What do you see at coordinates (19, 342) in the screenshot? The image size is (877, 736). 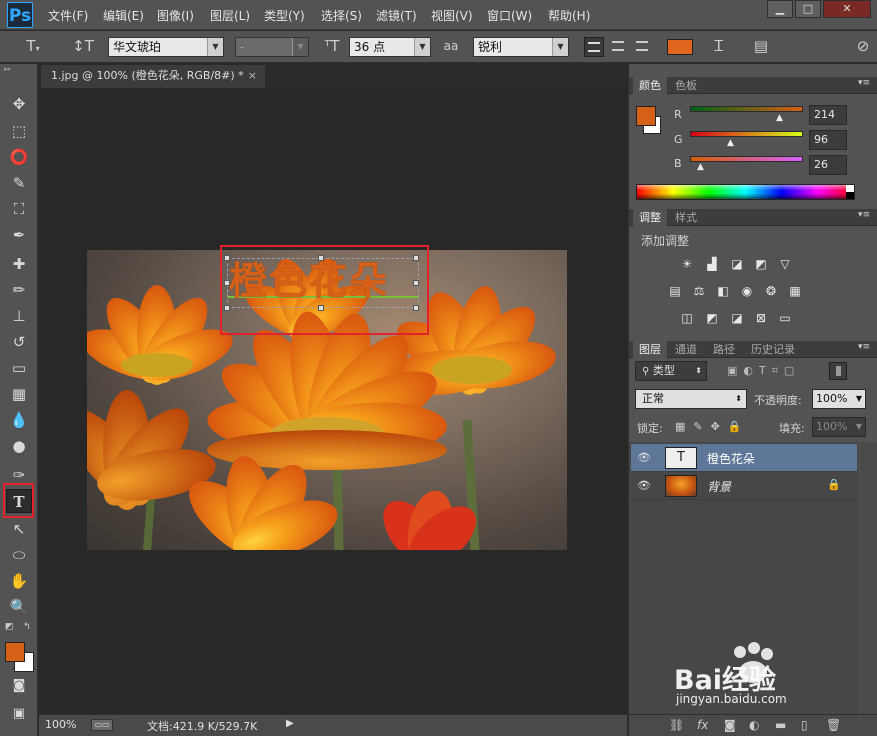 I see `history-brush-tool-icon: ↺` at bounding box center [19, 342].